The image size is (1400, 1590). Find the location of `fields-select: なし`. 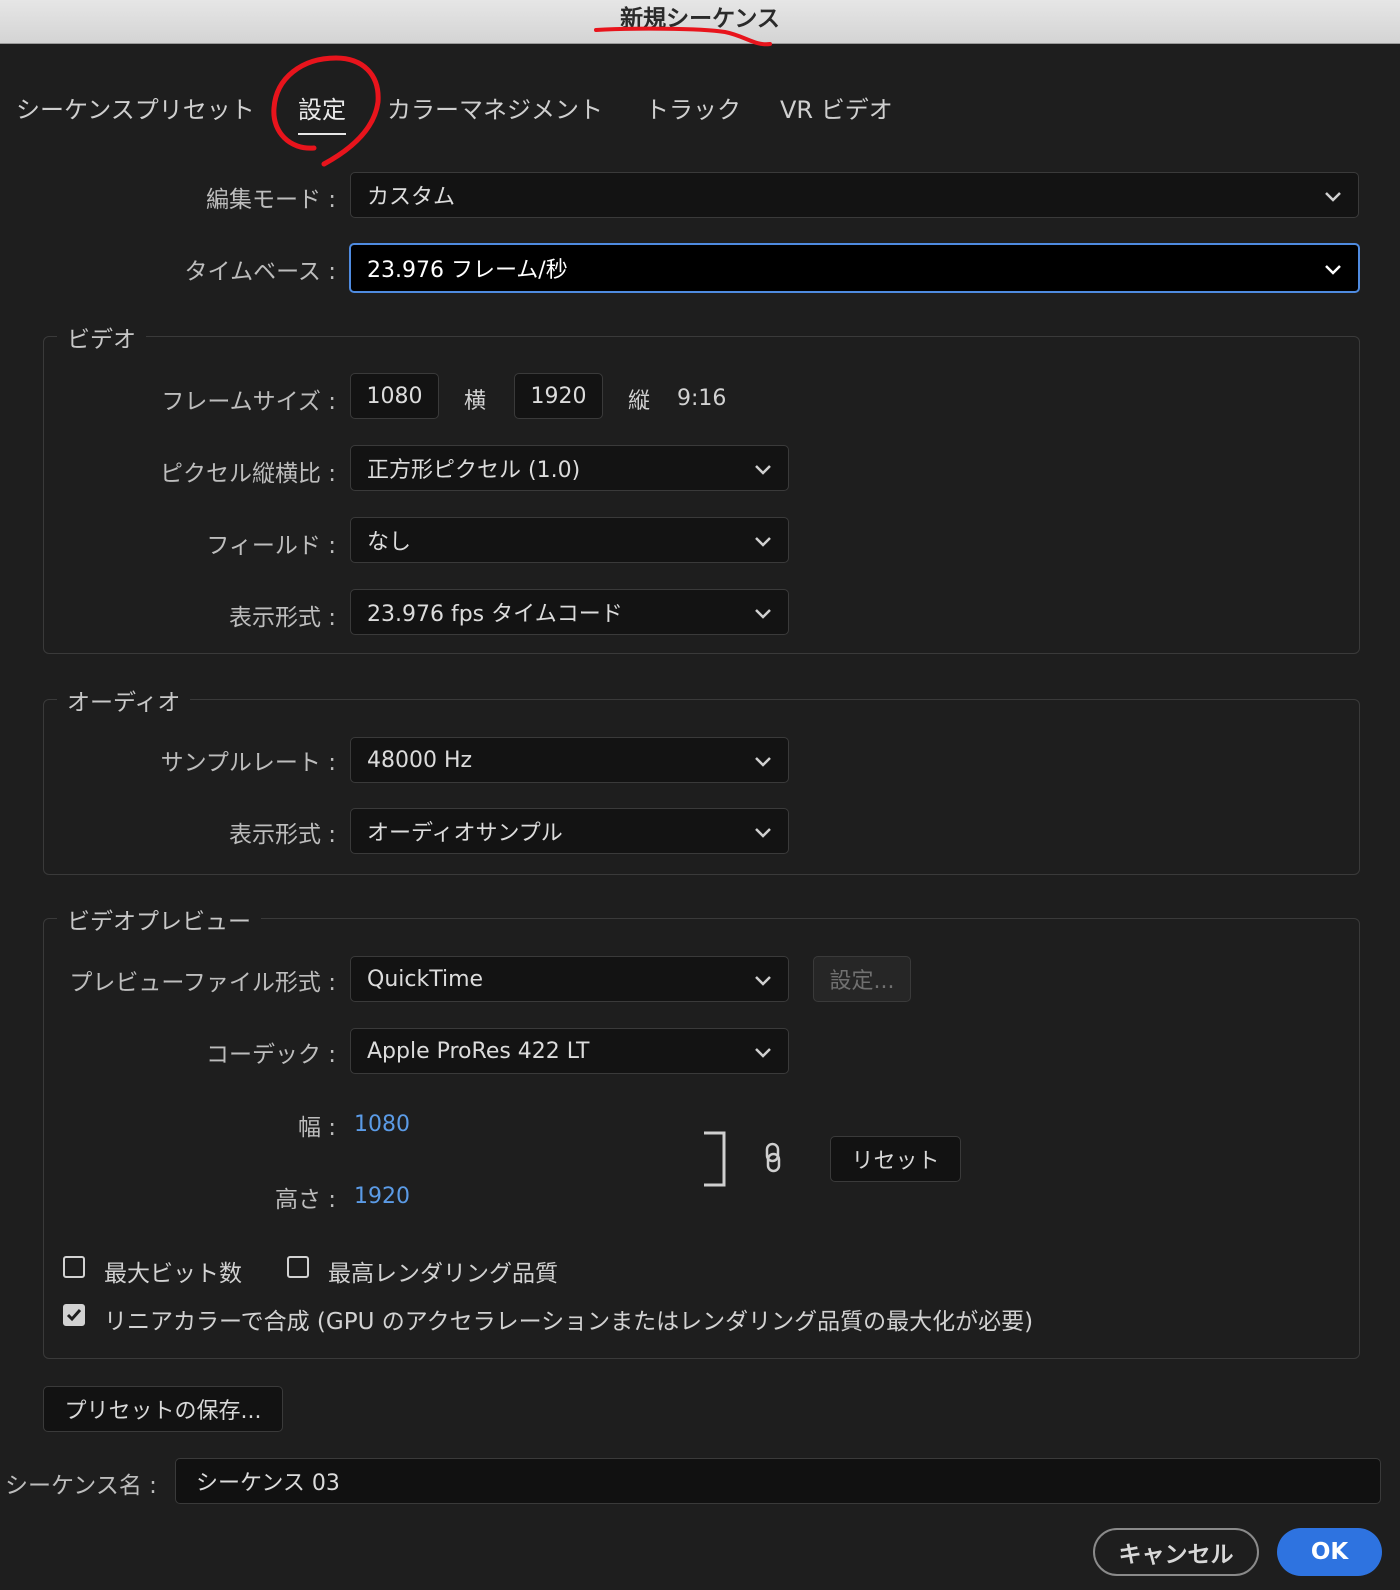

fields-select: なし is located at coordinates (569, 540).